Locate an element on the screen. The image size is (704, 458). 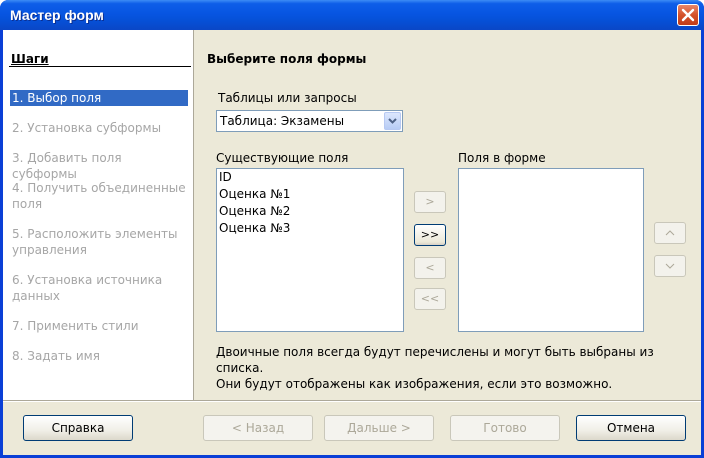
list-item: Оценка №1 is located at coordinates (310, 194).